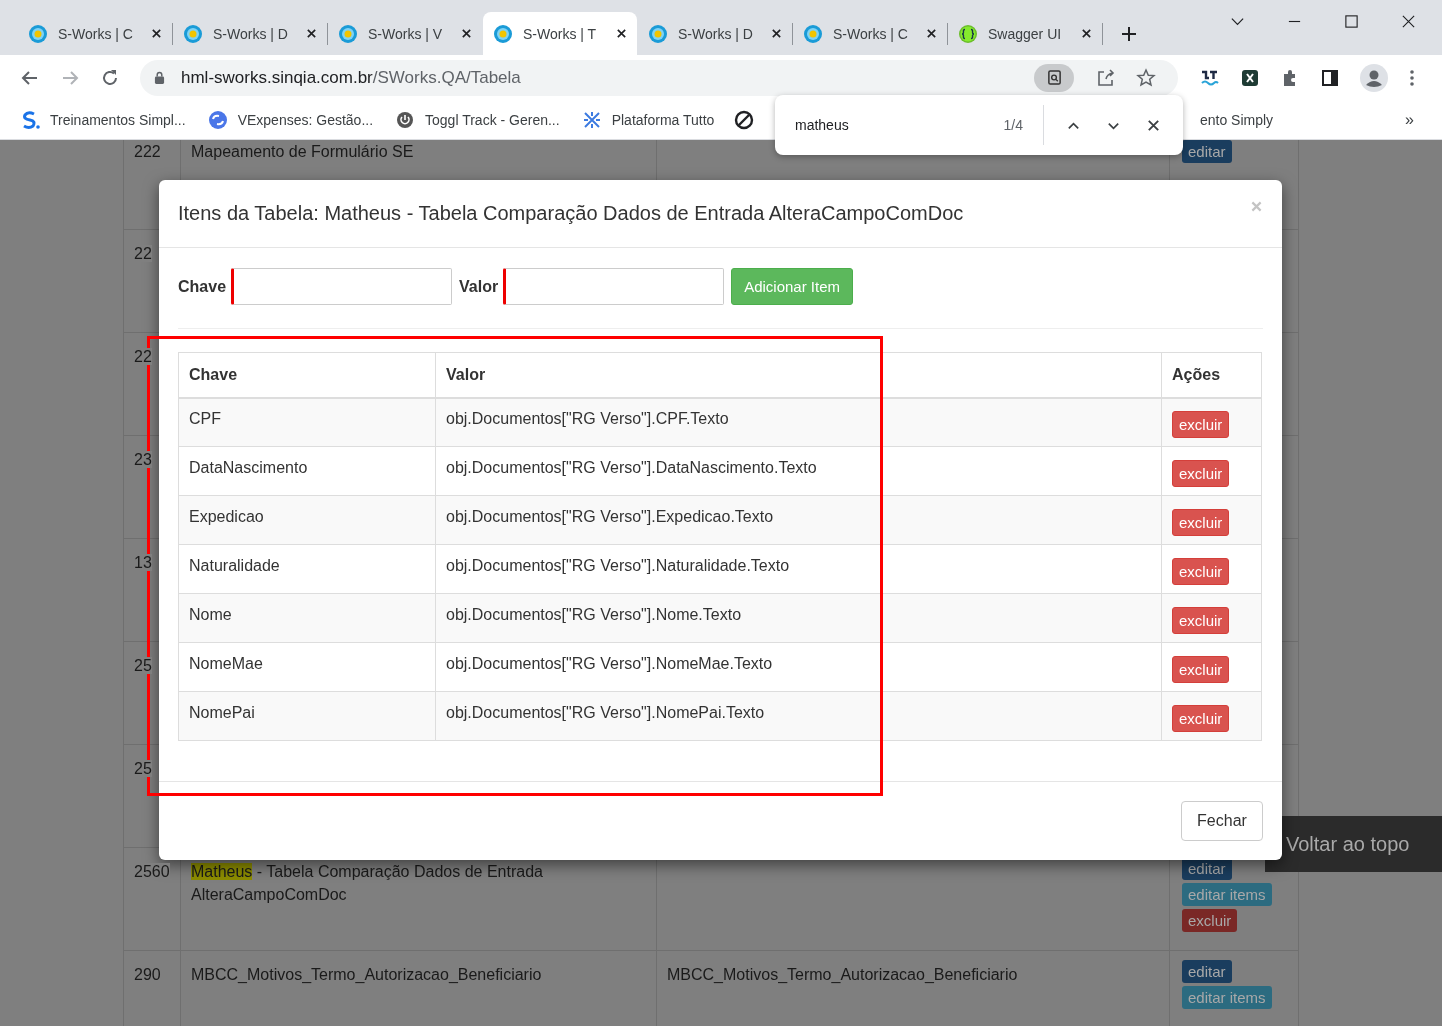 Image resolution: width=1442 pixels, height=1026 pixels. What do you see at coordinates (222, 712) in the screenshot?
I see `table-cell: NomePai` at bounding box center [222, 712].